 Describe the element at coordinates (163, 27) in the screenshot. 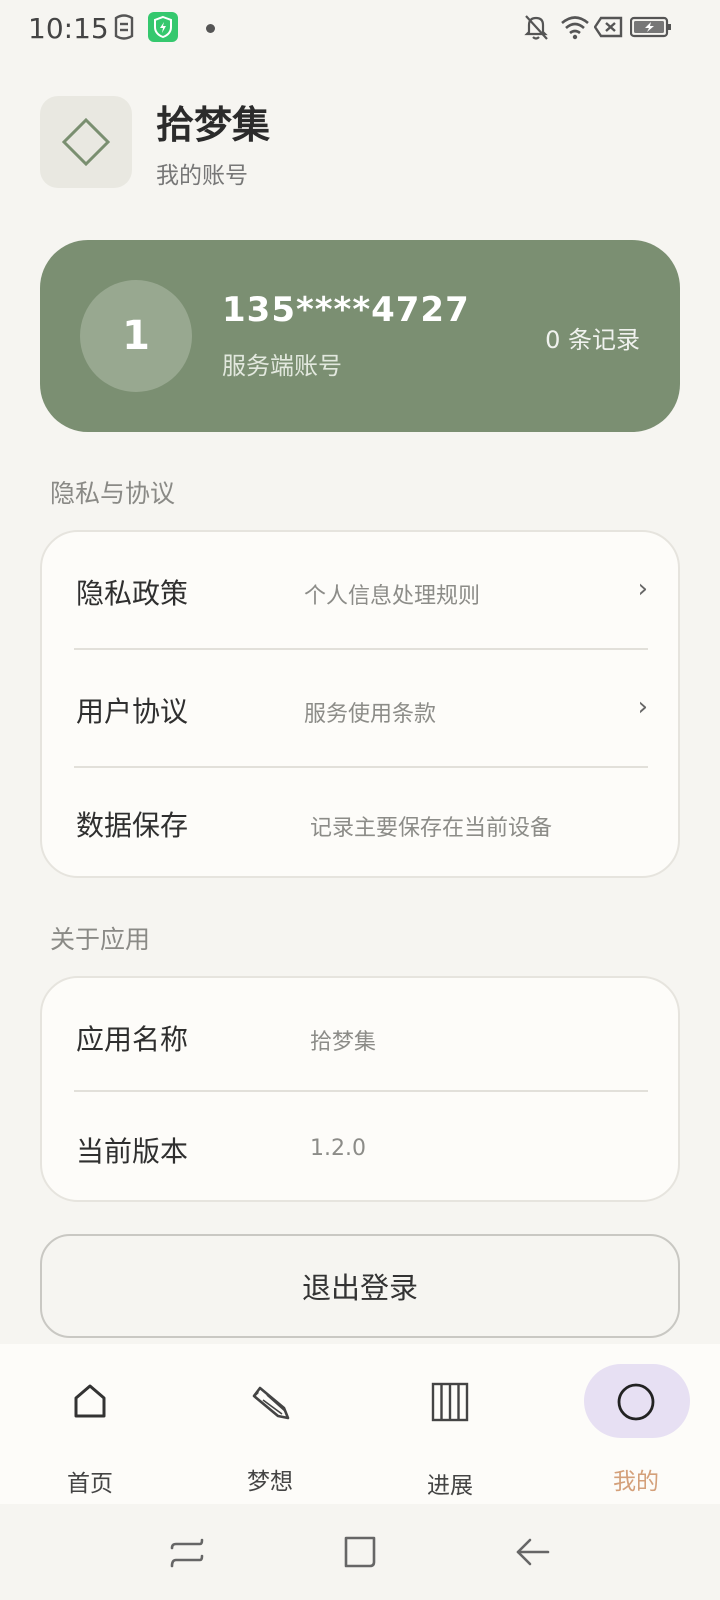

I see `shield-icon` at that location.